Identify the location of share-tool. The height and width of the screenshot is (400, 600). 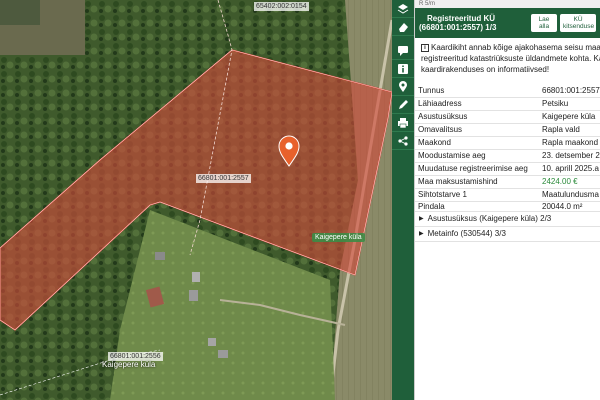
(403, 141).